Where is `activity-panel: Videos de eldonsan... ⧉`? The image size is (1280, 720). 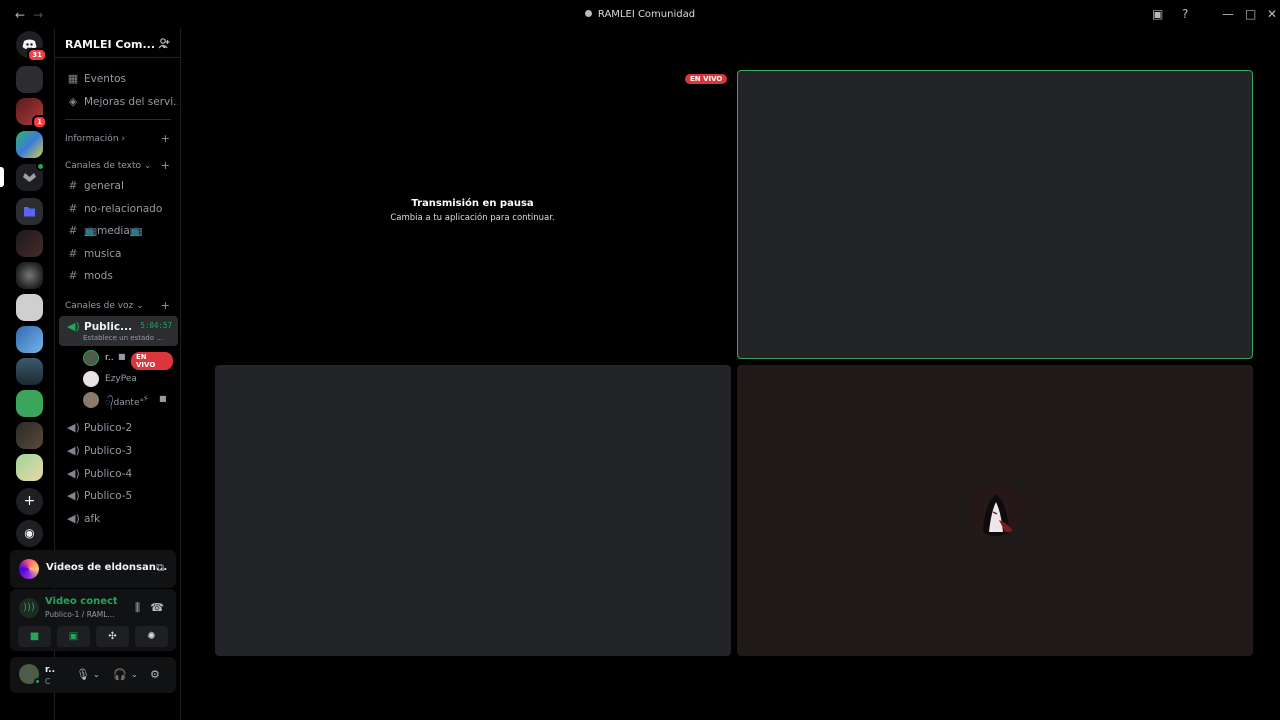
activity-panel: Videos de eldonsan... ⧉ is located at coordinates (93, 569).